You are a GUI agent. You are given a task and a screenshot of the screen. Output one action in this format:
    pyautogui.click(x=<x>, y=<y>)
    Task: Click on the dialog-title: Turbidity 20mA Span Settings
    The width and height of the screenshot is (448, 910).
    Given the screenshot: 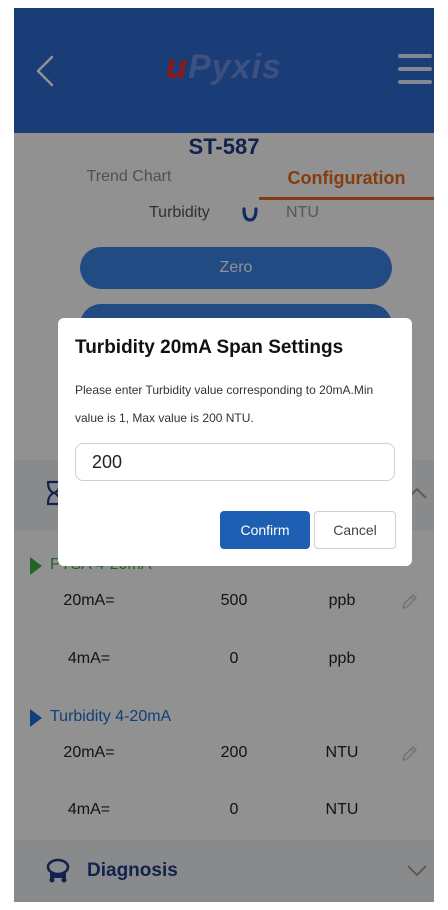 What is the action you would take?
    pyautogui.click(x=209, y=347)
    